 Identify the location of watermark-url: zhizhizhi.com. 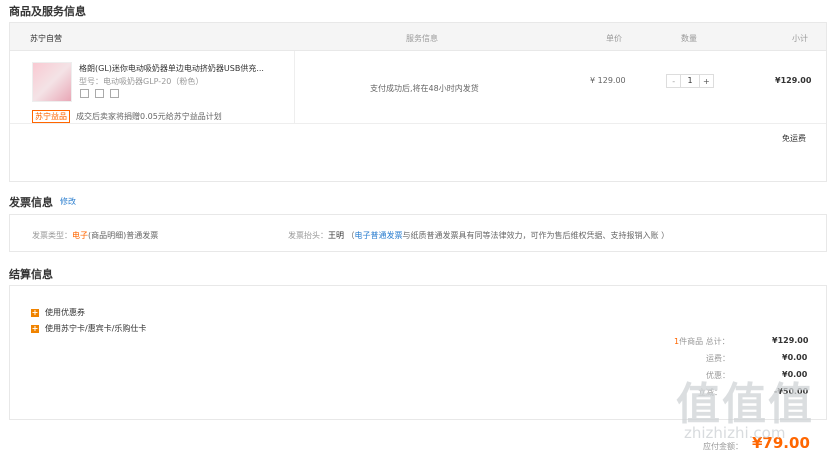
(735, 433).